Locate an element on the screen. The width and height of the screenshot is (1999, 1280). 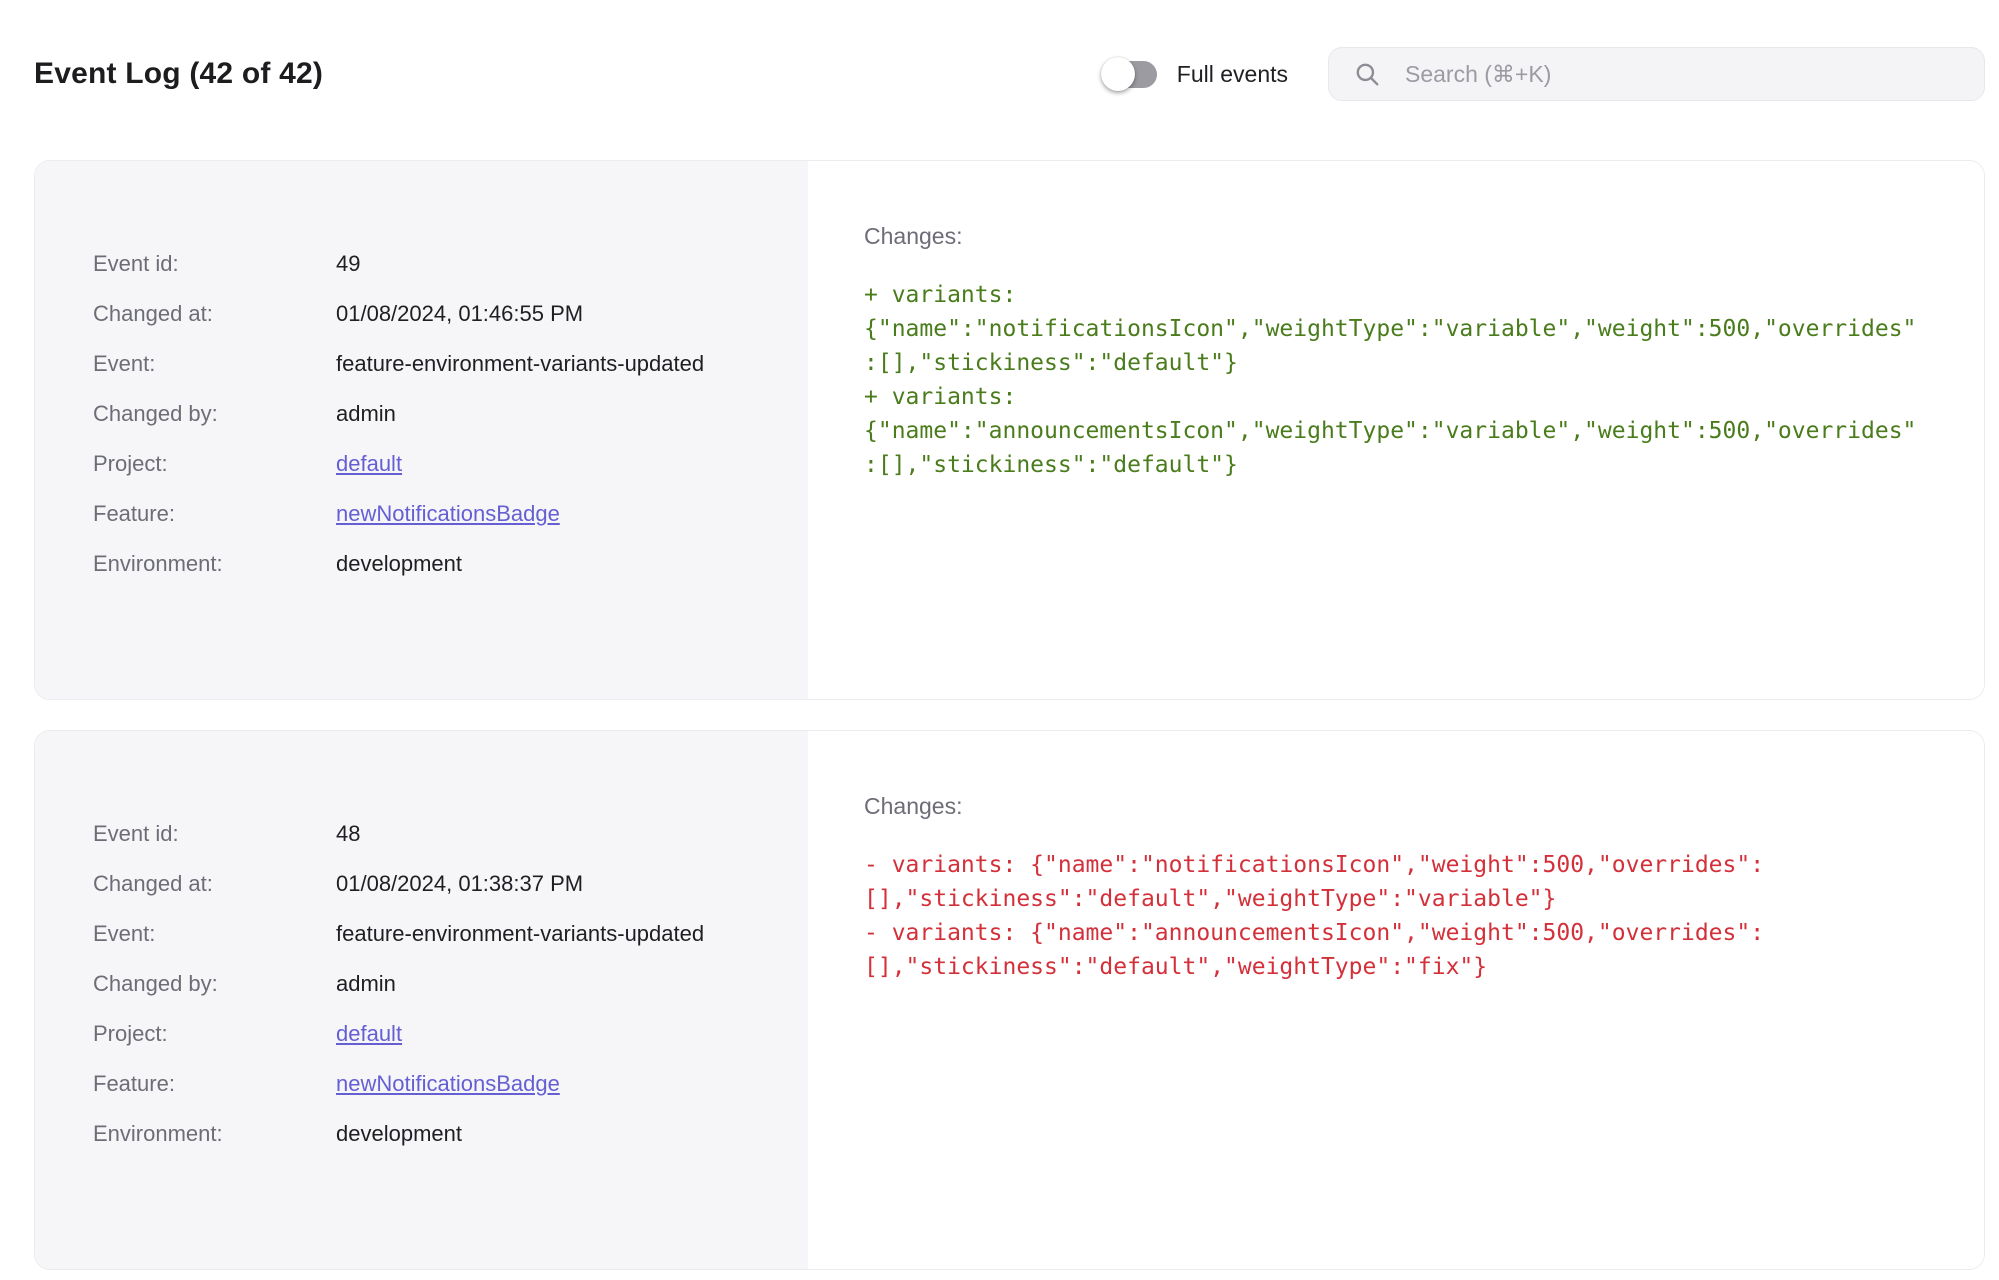
field-value: 01/08/2024, 01:46:55 PM is located at coordinates (460, 313).